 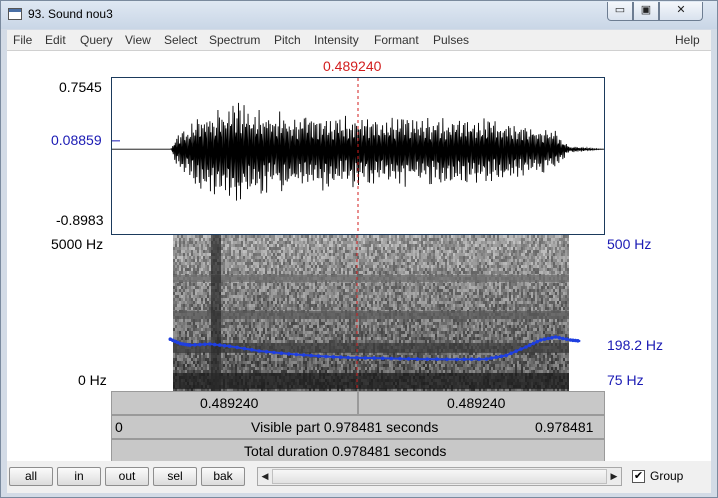 I want to click on zoom-selection-button: sel, so click(x=175, y=476).